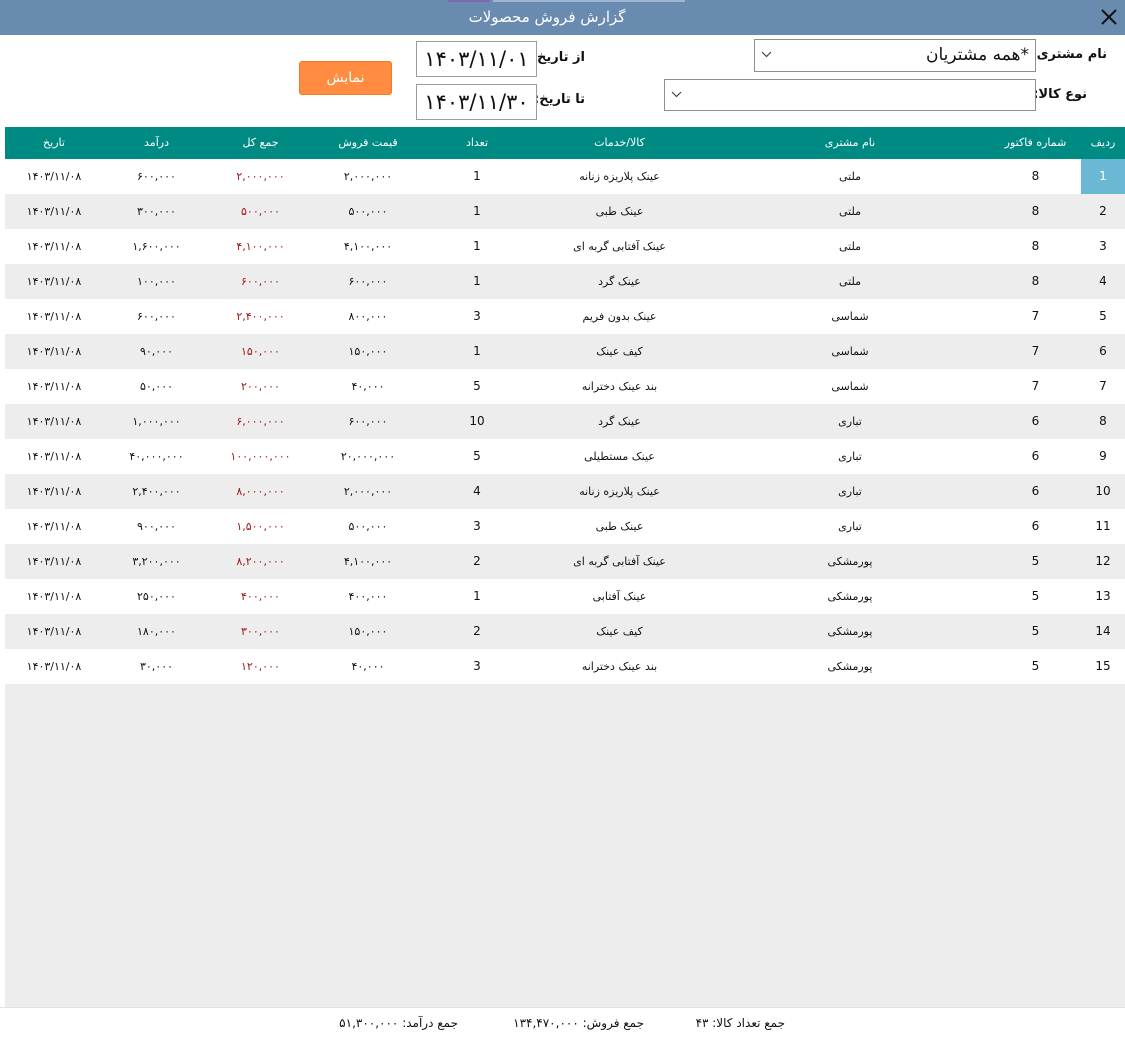 Image resolution: width=1125 pixels, height=1040 pixels. What do you see at coordinates (260, 316) in the screenshot?
I see `cell-total: ۲,۴۰۰,۰۰۰` at bounding box center [260, 316].